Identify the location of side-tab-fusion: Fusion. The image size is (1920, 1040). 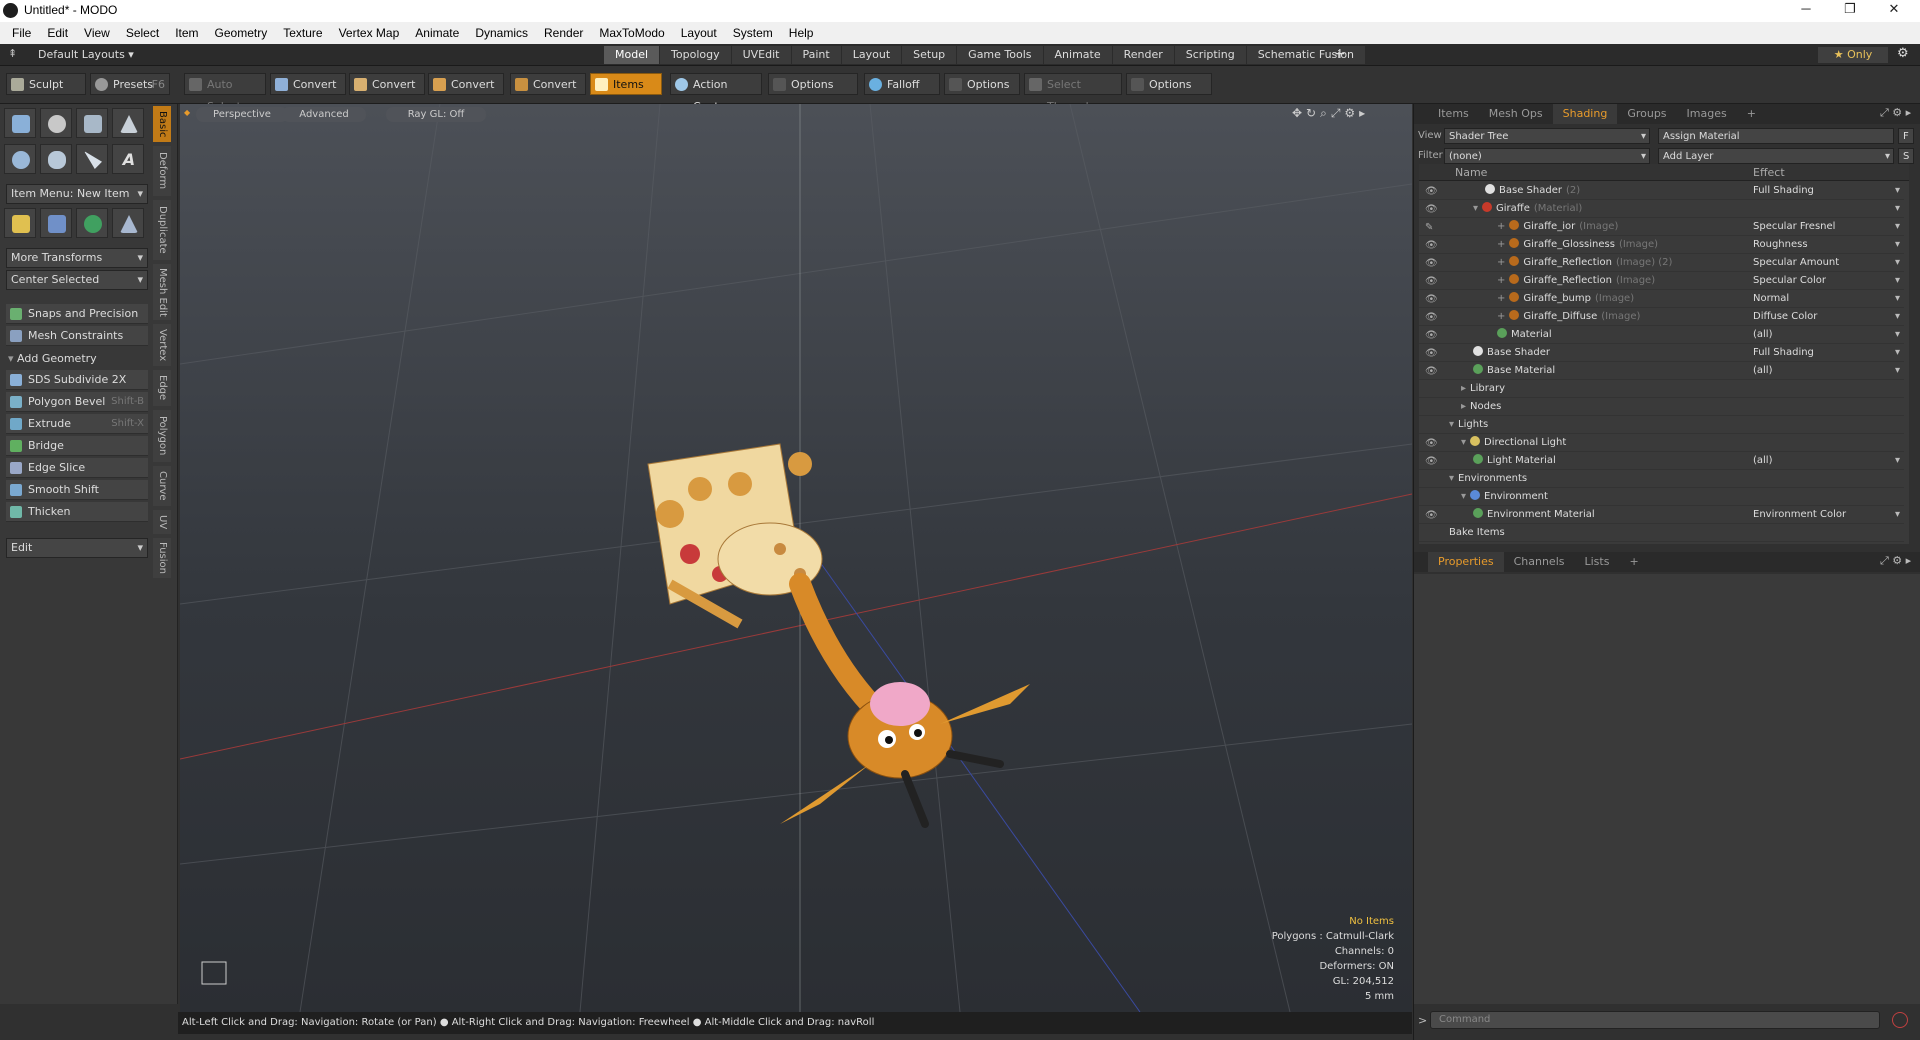
(162, 558).